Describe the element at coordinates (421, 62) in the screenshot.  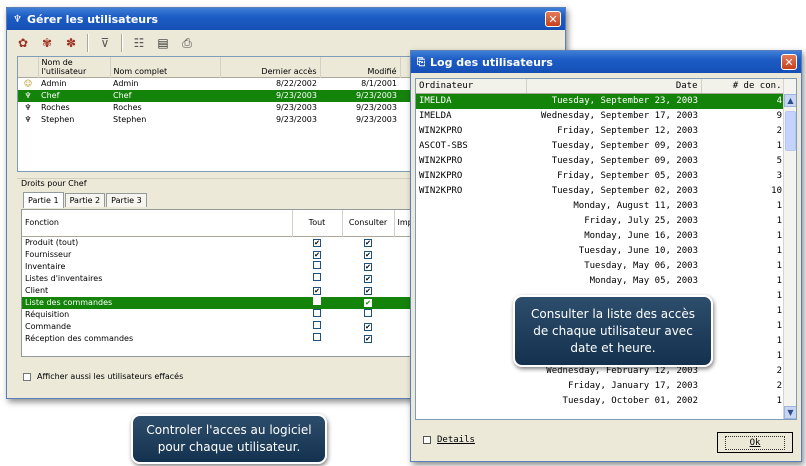
I see `log-window-icon: ⎘` at that location.